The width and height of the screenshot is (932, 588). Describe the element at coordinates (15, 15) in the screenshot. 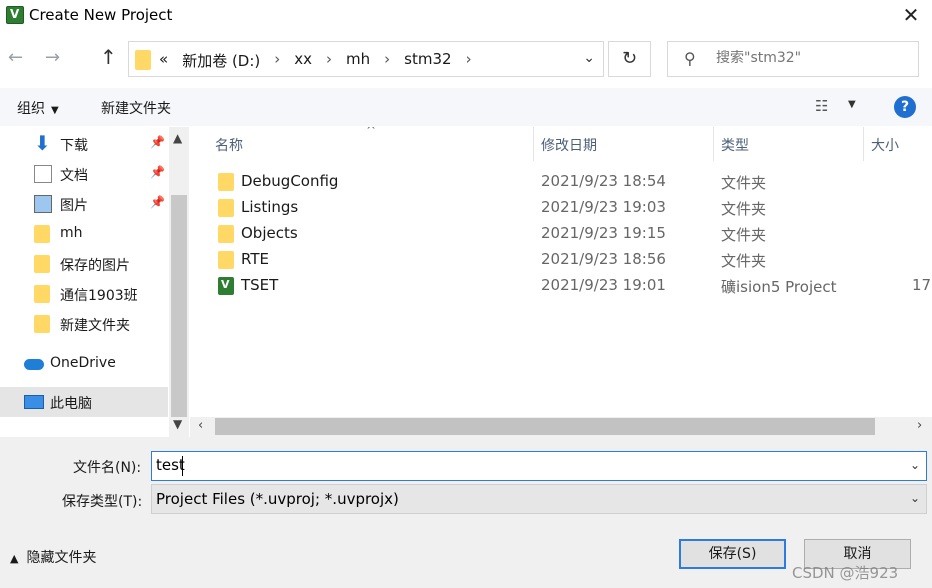

I see `keil-uvision-icon` at that location.